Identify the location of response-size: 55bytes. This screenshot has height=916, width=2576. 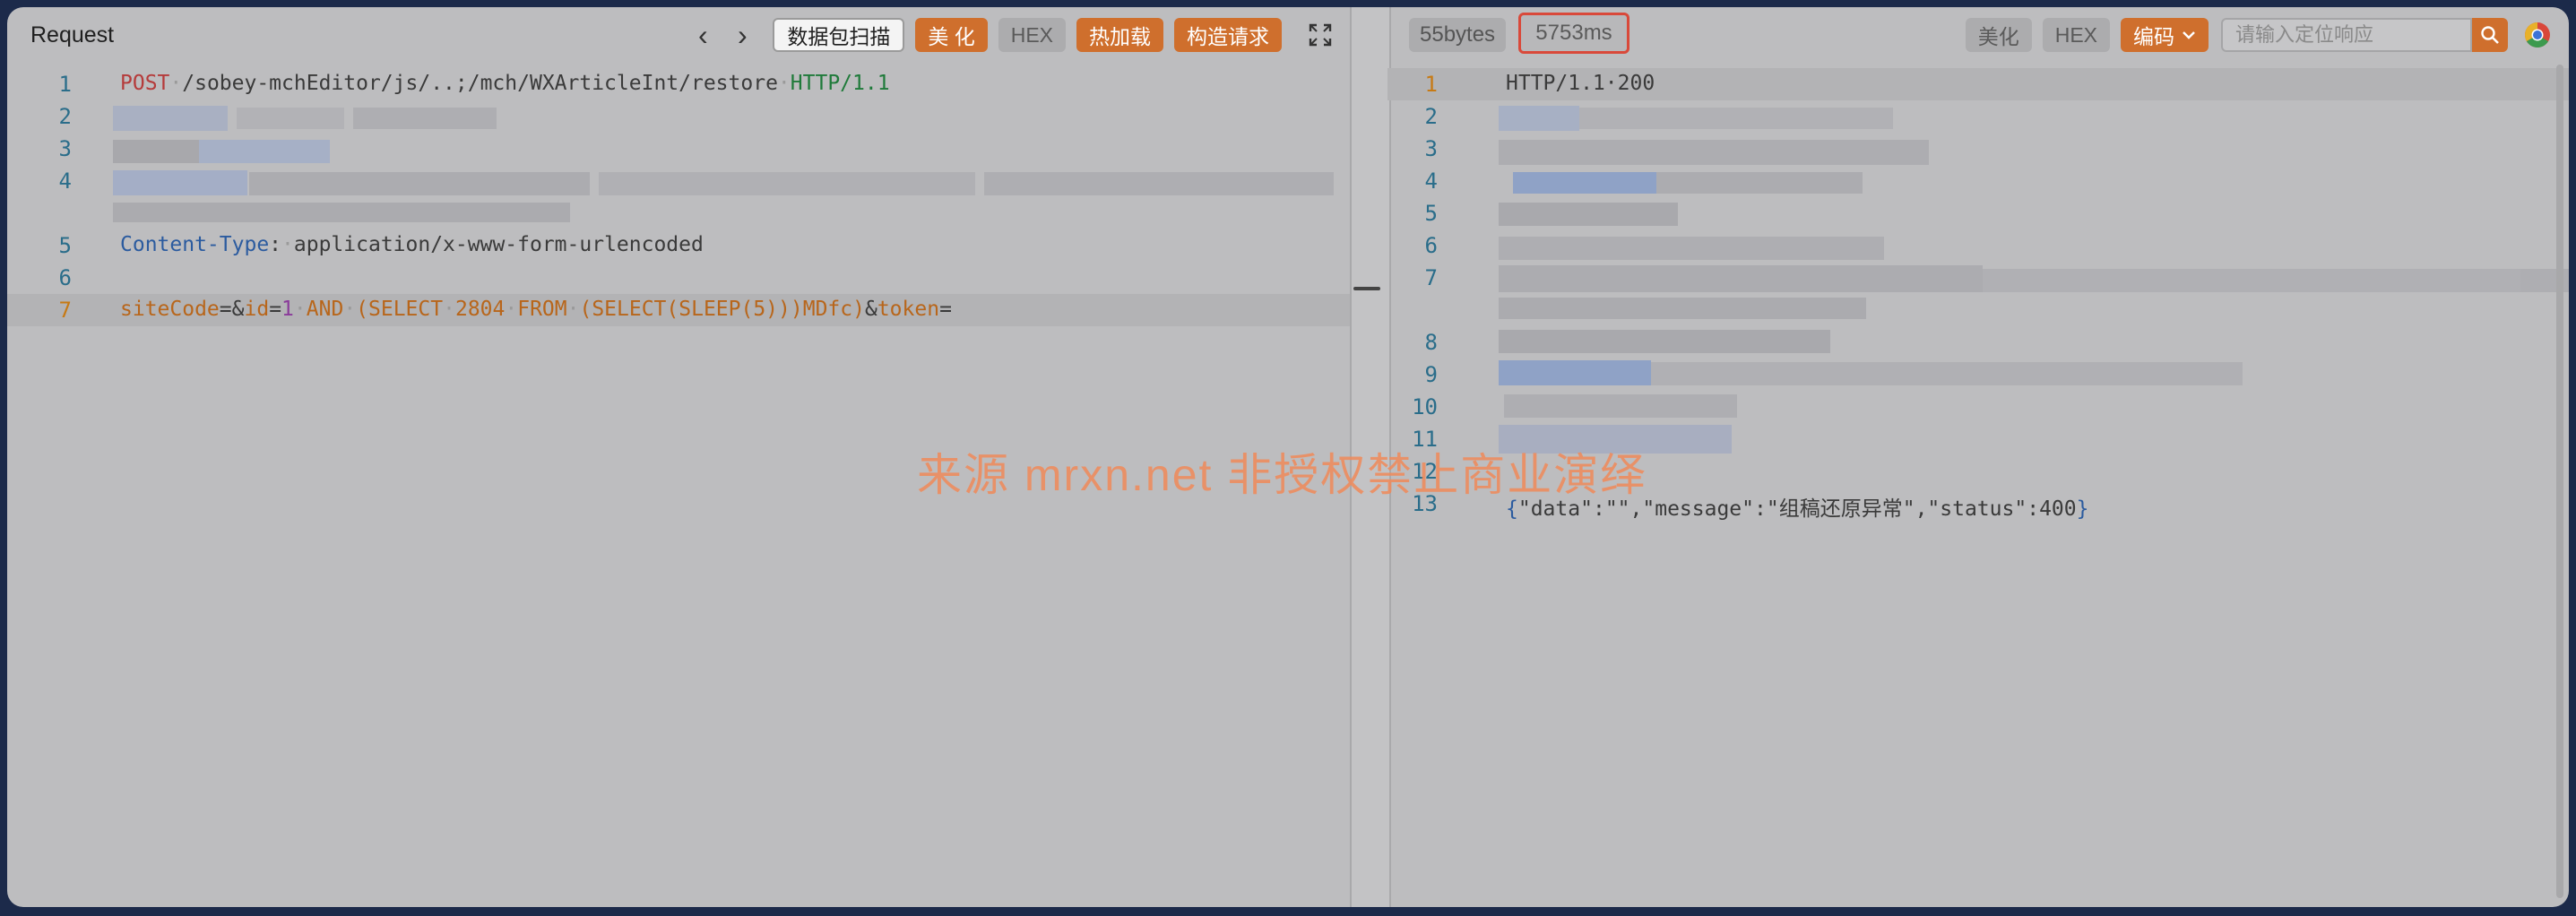
(1458, 35).